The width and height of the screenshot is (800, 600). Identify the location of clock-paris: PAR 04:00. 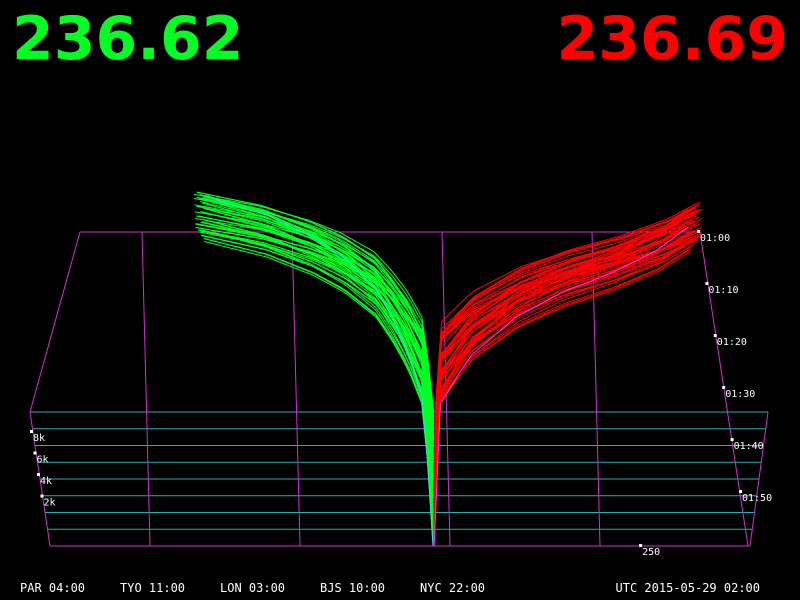
(53, 588).